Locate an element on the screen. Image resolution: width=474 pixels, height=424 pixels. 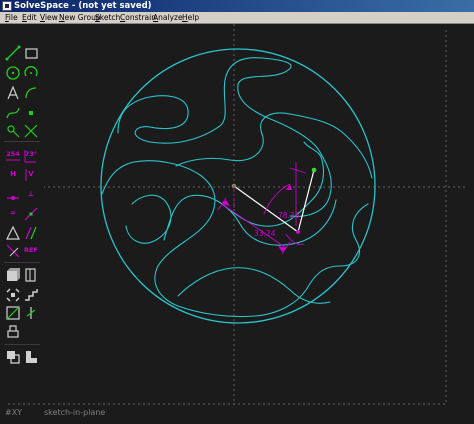
datum-point-icon is located at coordinates (31, 113).